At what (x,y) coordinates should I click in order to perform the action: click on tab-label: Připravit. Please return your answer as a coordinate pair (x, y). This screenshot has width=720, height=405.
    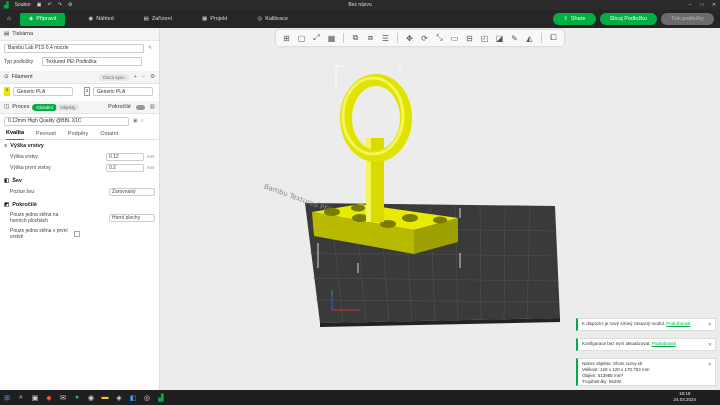
    Looking at the image, I should click on (46, 19).